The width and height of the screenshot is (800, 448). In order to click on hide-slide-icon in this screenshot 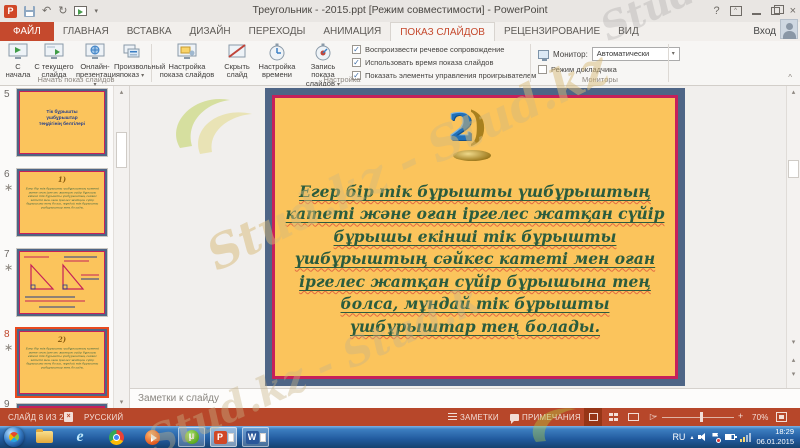, I will do `click(237, 51)`.